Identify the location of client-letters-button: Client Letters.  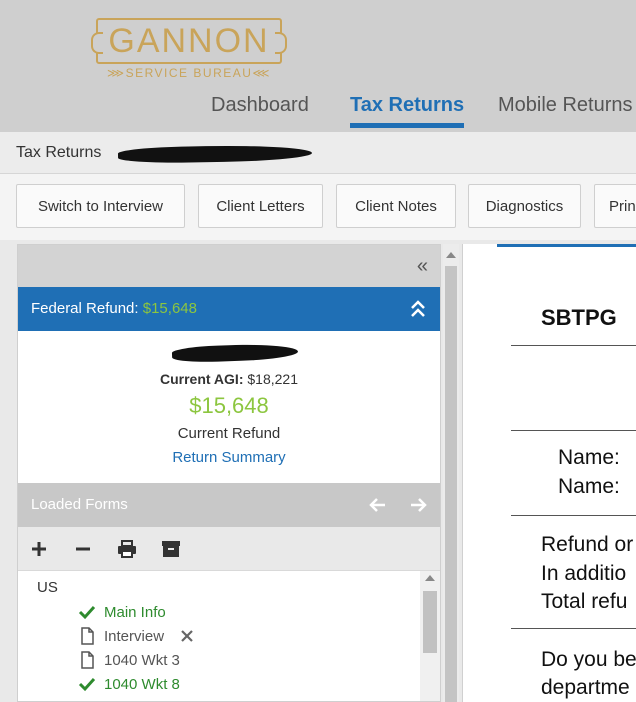
(260, 206).